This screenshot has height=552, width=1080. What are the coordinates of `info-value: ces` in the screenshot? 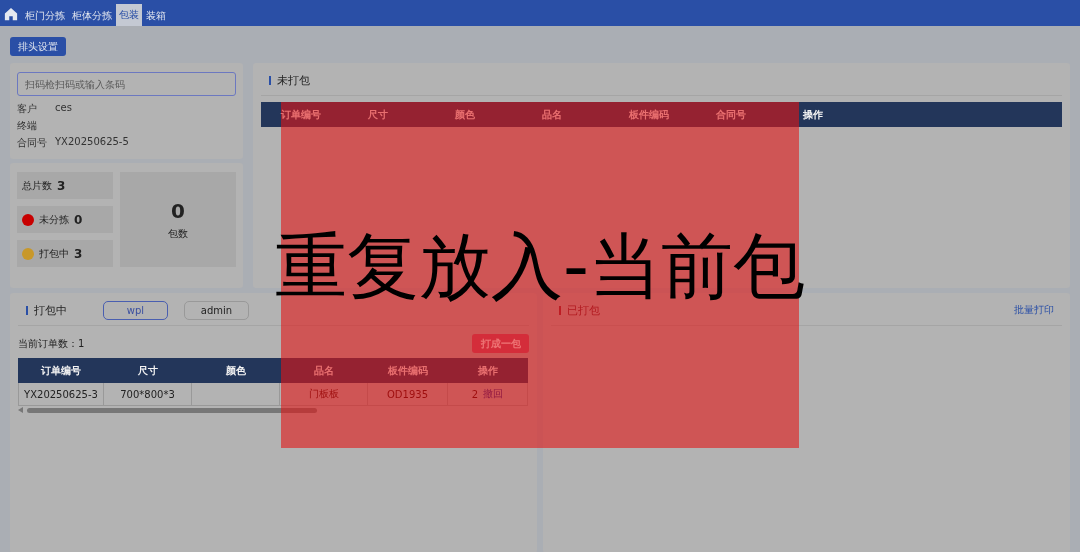 It's located at (64, 108).